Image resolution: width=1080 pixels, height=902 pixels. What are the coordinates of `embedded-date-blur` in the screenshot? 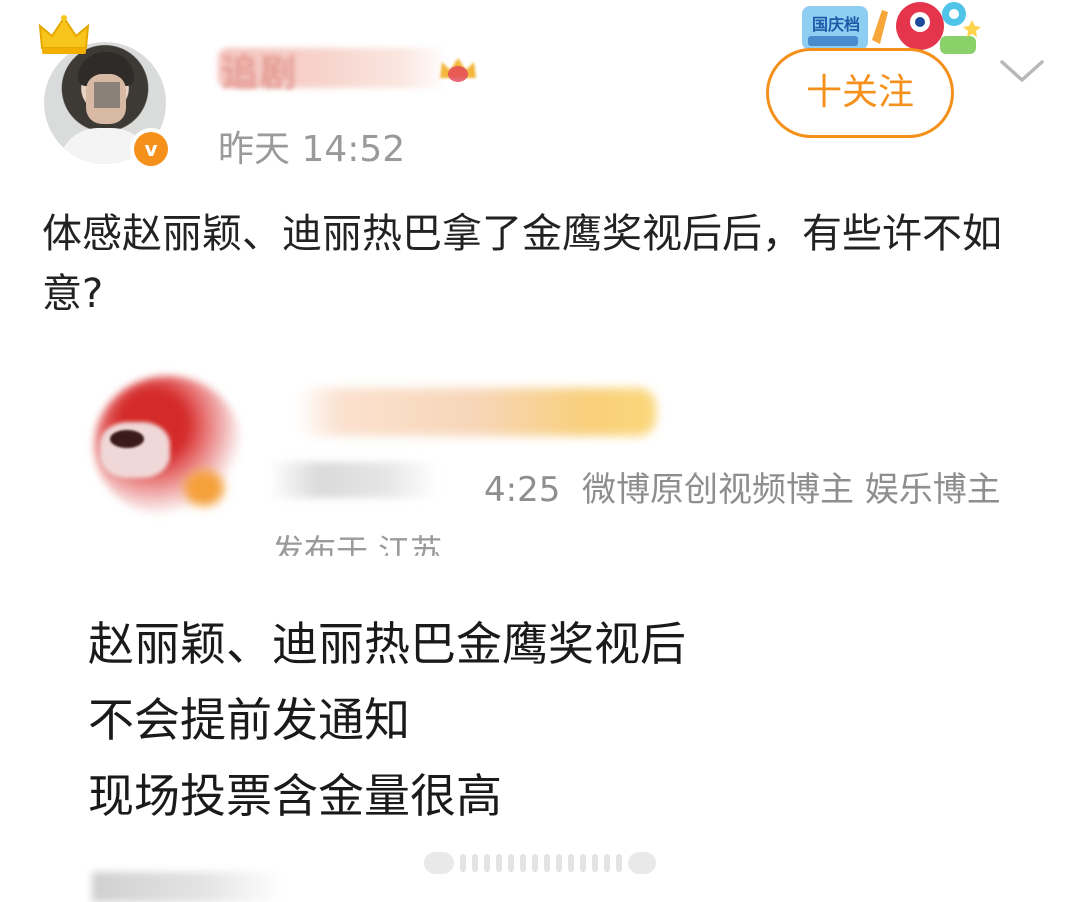 It's located at (353, 480).